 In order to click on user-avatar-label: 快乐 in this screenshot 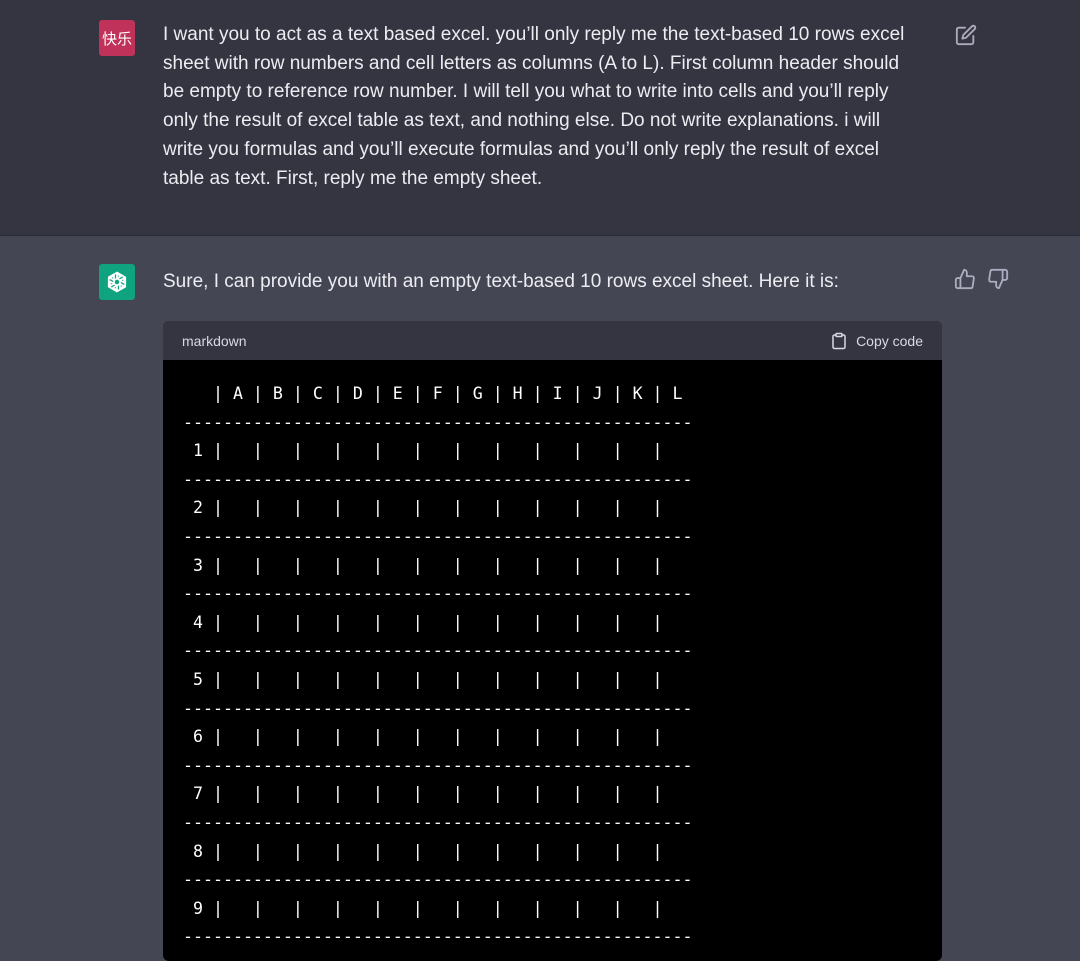, I will do `click(116, 39)`.